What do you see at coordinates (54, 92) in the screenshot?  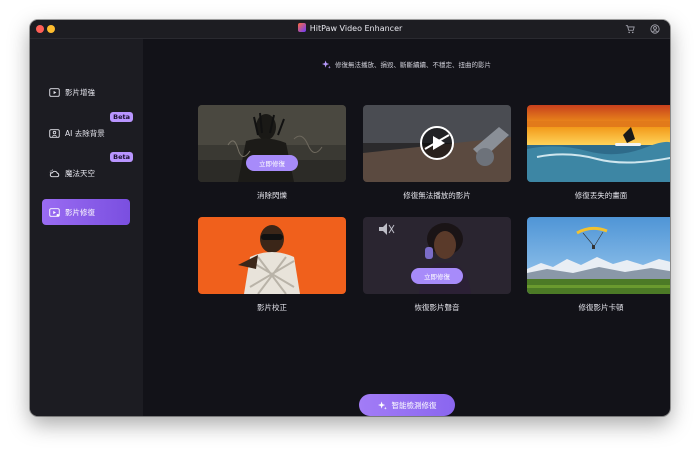 I see `video-enhance-icon` at bounding box center [54, 92].